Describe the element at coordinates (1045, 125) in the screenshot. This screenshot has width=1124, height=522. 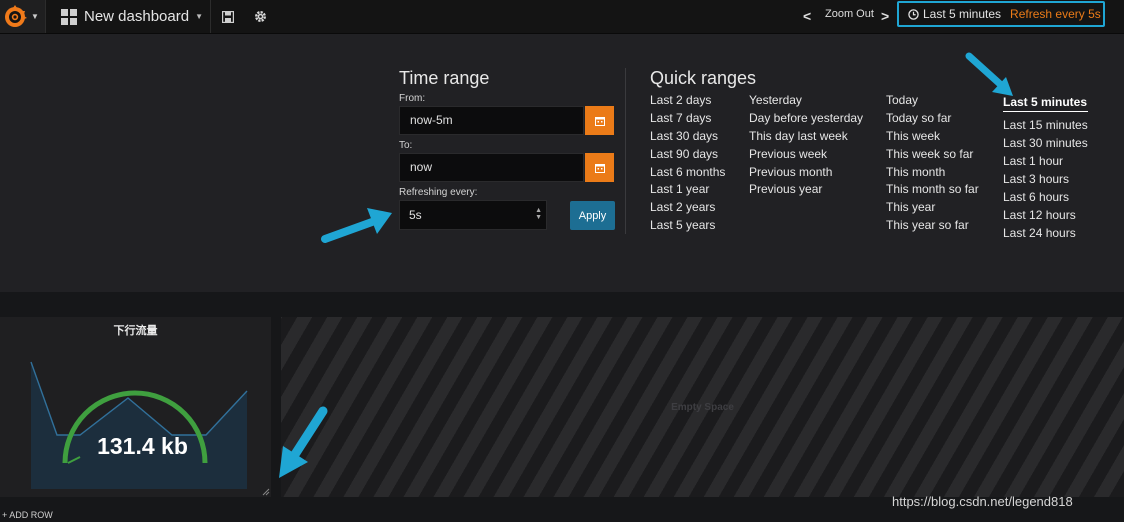
I see `quick-range-item: Last 15 minutes` at that location.